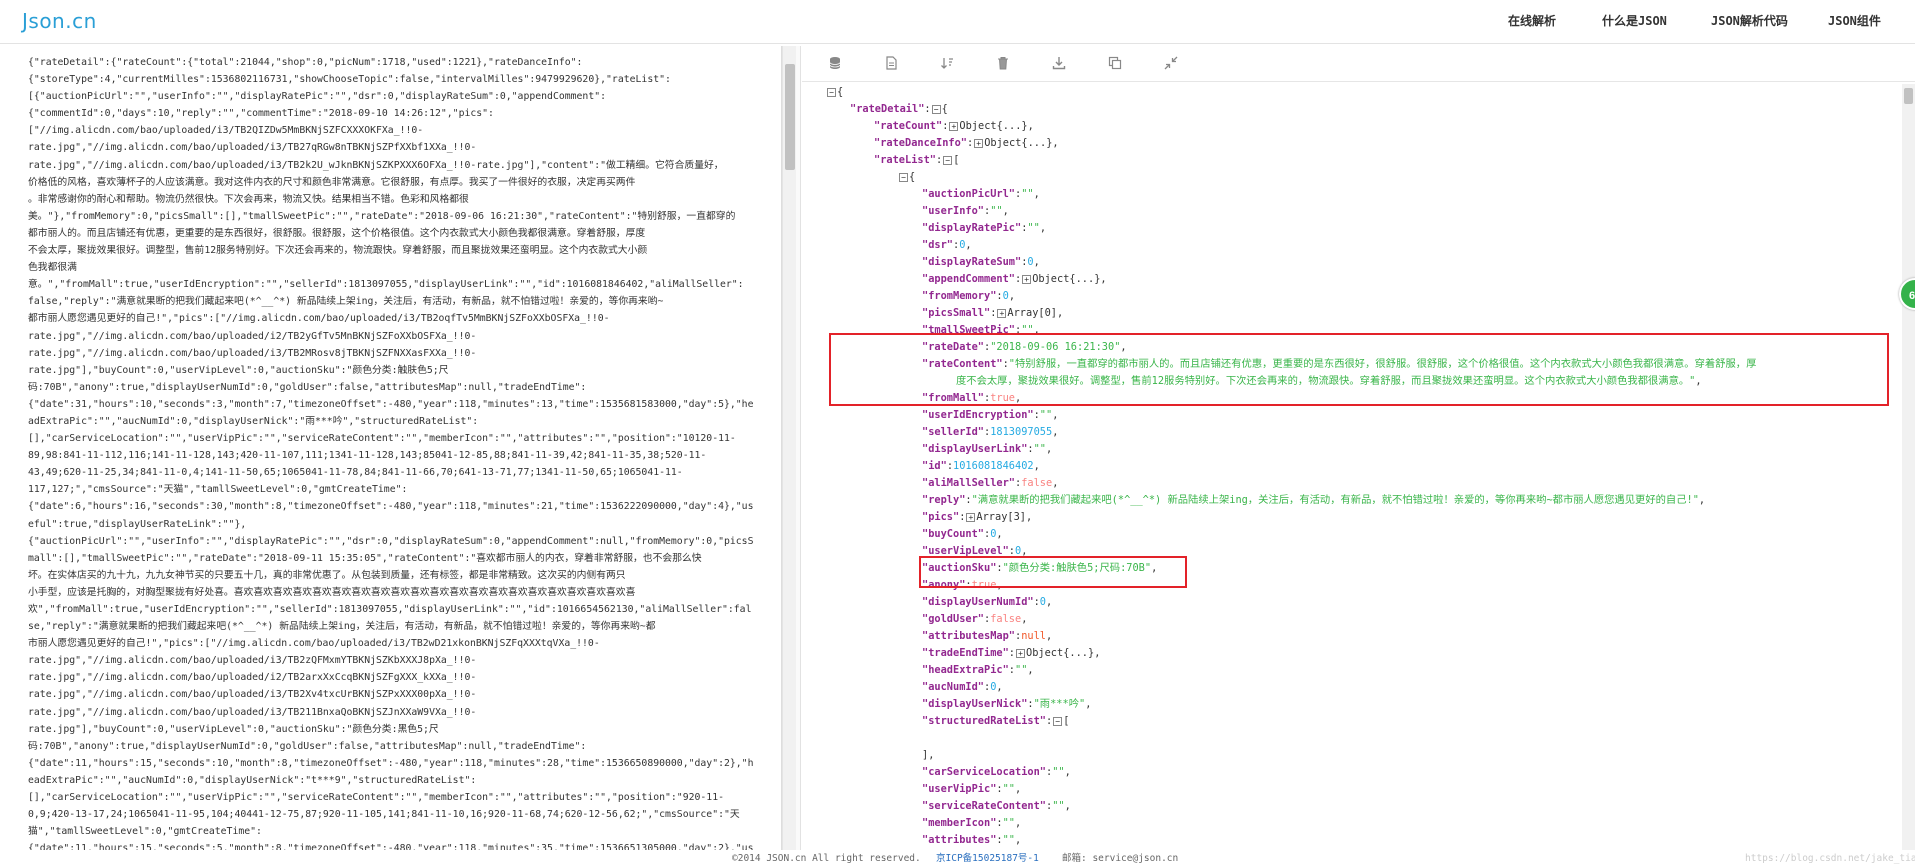  Describe the element at coordinates (978, 602) in the screenshot. I see `tree-key: "displayUserNumId"` at that location.